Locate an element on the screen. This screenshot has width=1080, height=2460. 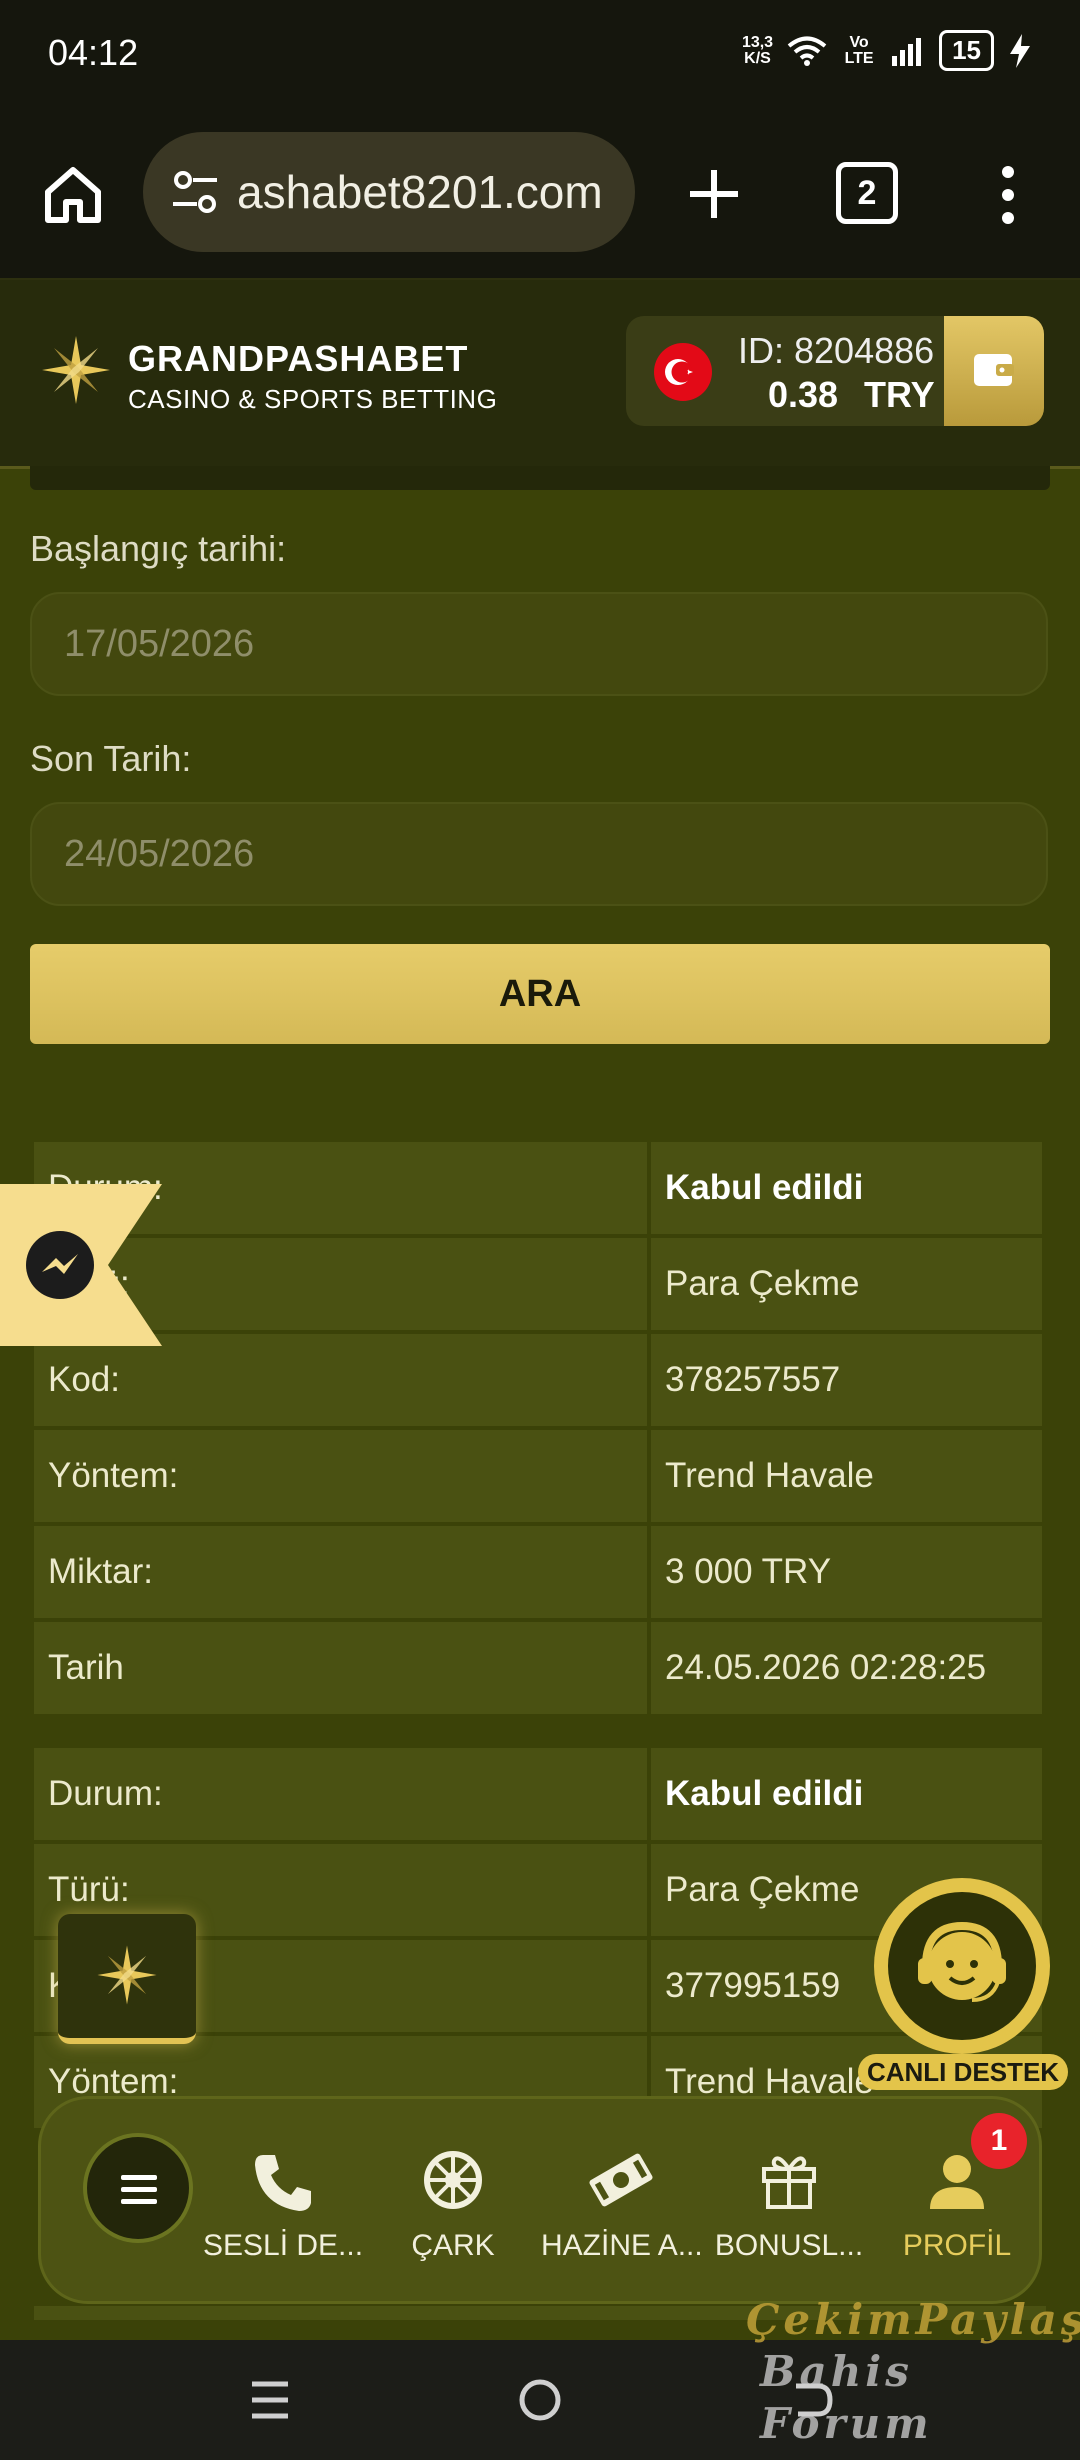
account-currency: TRY is located at coordinates (899, 394).